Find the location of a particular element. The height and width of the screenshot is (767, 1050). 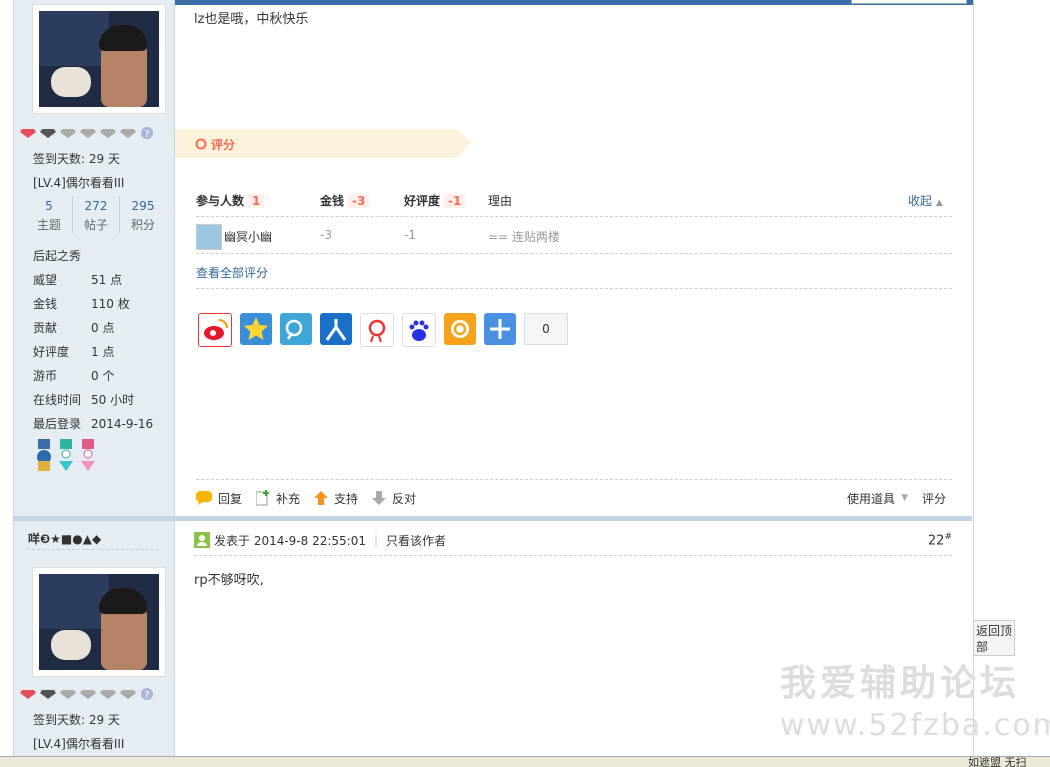

user-medals is located at coordinates (66, 456).